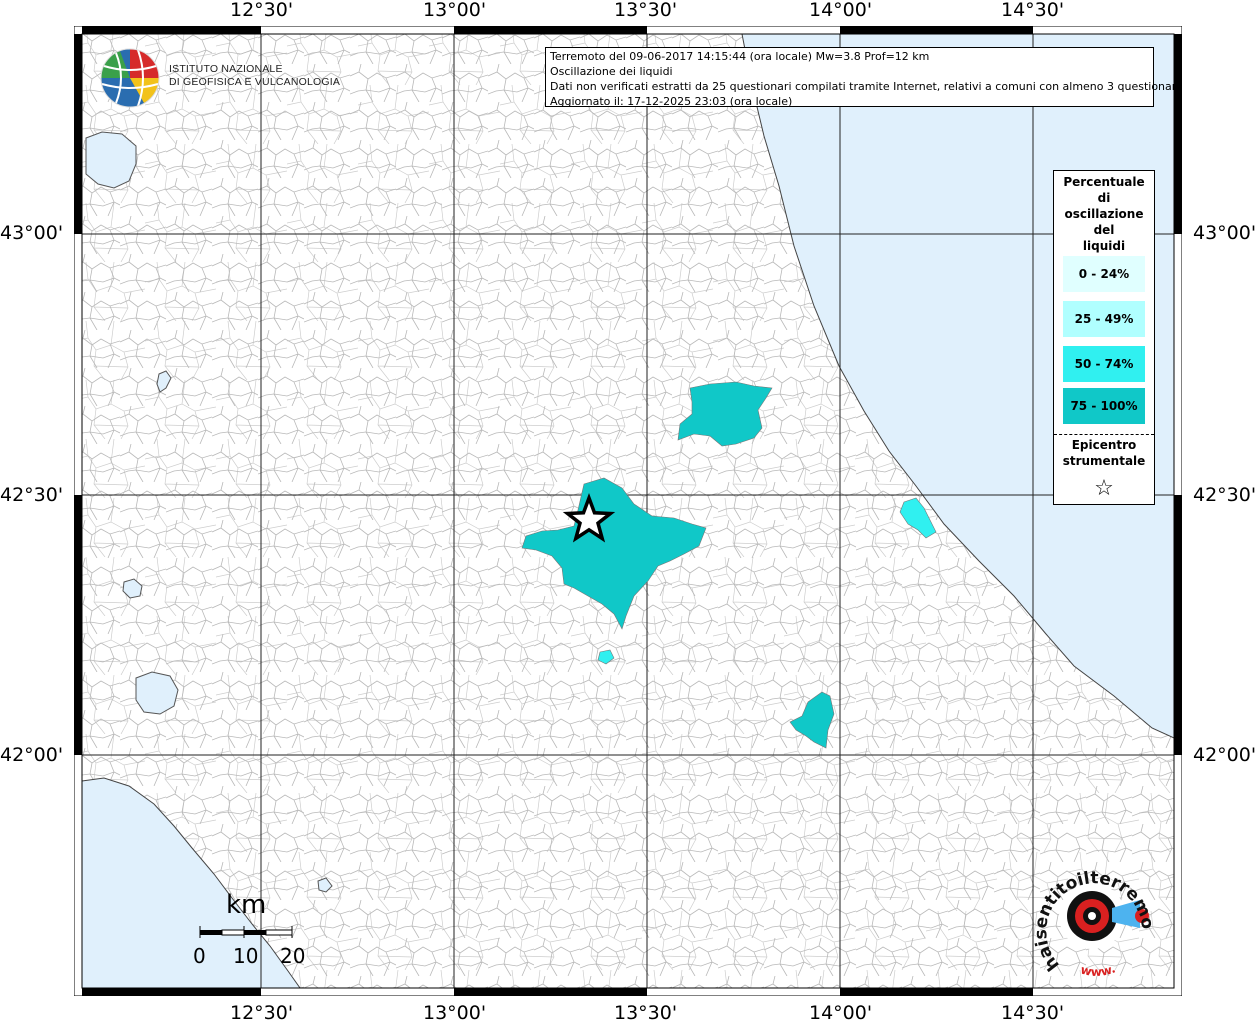 The height and width of the screenshot is (1024, 1256). What do you see at coordinates (111, 160) in the screenshot?
I see `lake-trasimeno` at bounding box center [111, 160].